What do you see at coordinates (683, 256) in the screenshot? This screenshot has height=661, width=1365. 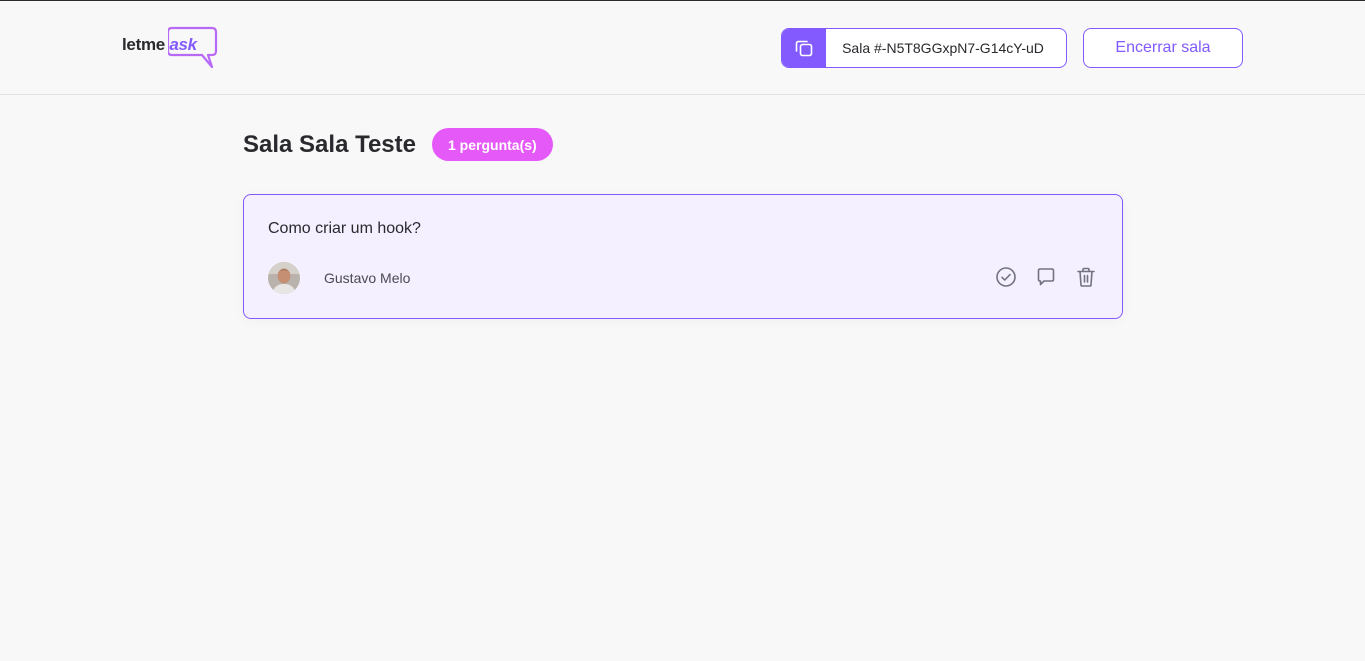 I see `question-card: Como criar um hook? Gustavo Melo` at bounding box center [683, 256].